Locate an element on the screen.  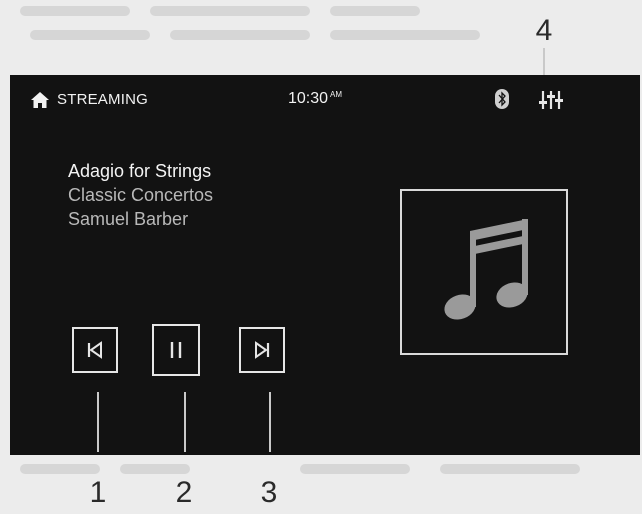
track-artist: Samuel Barber is located at coordinates (128, 219).